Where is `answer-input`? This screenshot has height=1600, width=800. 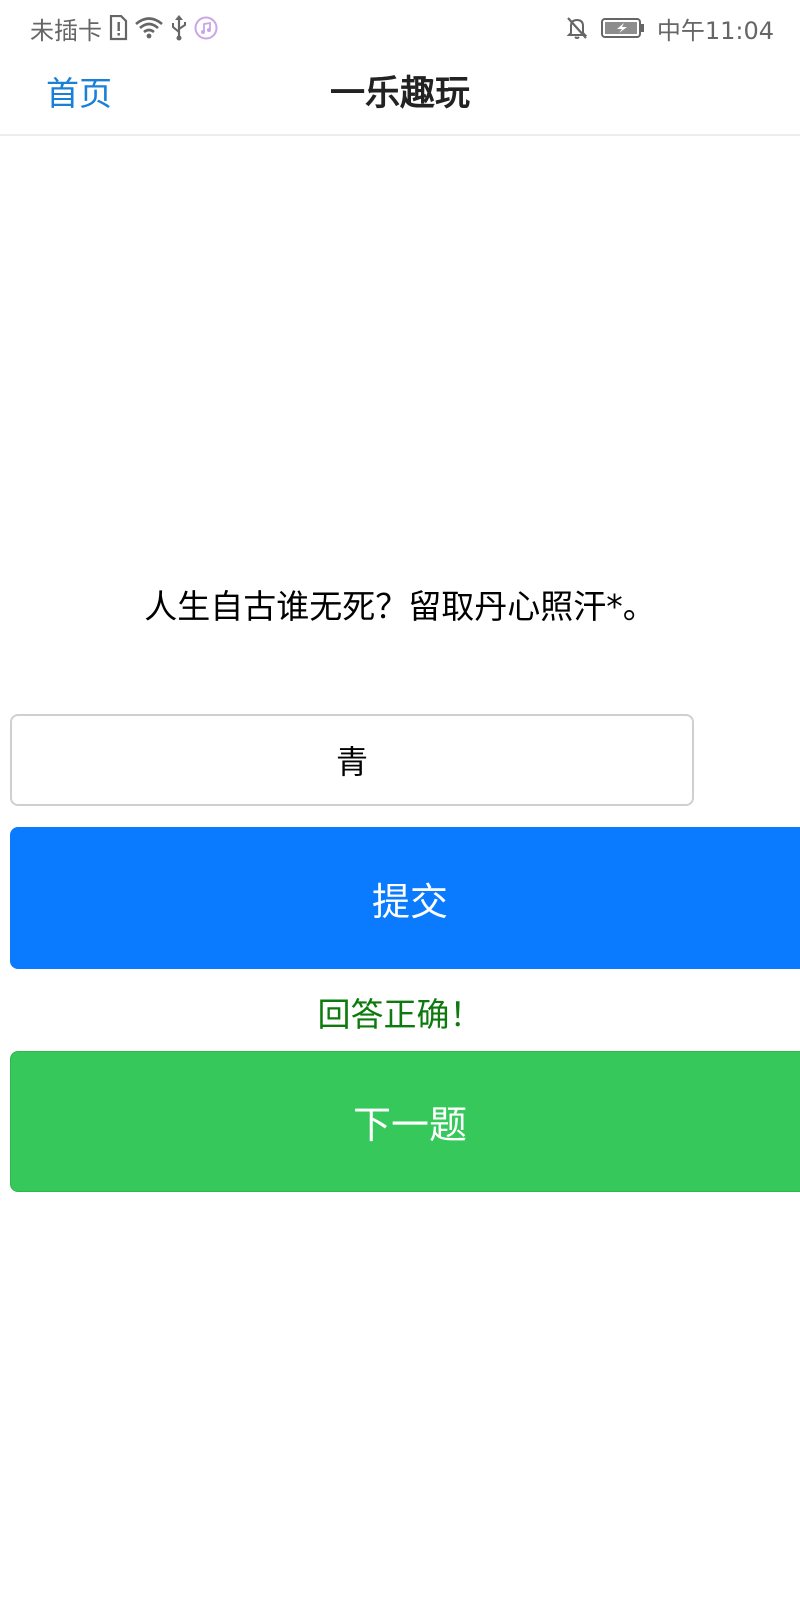
answer-input is located at coordinates (352, 760).